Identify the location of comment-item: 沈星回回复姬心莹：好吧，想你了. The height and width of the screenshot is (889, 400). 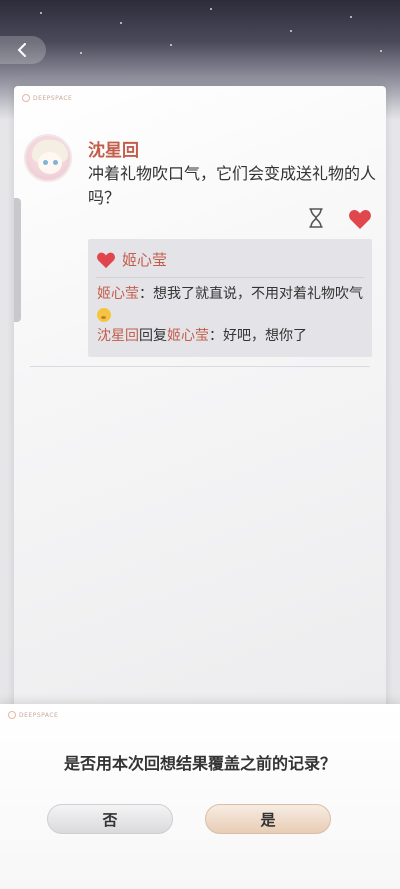
(230, 336).